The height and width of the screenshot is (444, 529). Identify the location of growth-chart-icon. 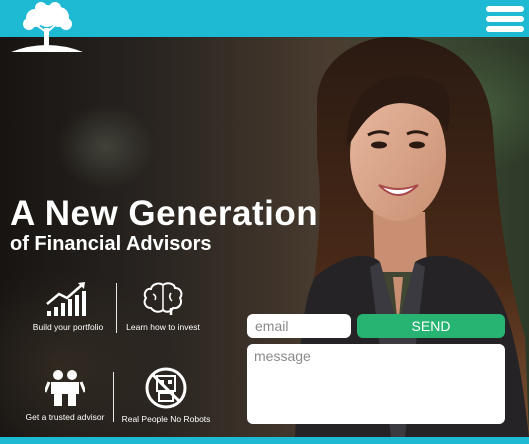
(66, 299).